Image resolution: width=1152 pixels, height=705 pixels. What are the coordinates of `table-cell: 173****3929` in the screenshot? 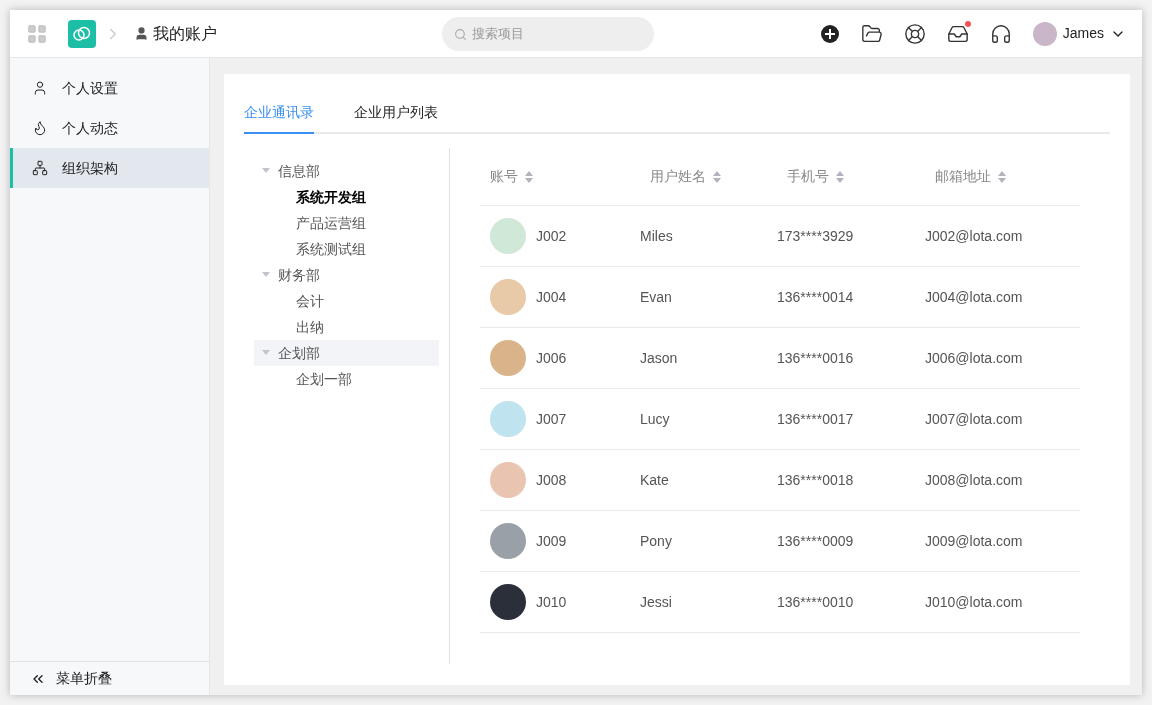 It's located at (815, 235).